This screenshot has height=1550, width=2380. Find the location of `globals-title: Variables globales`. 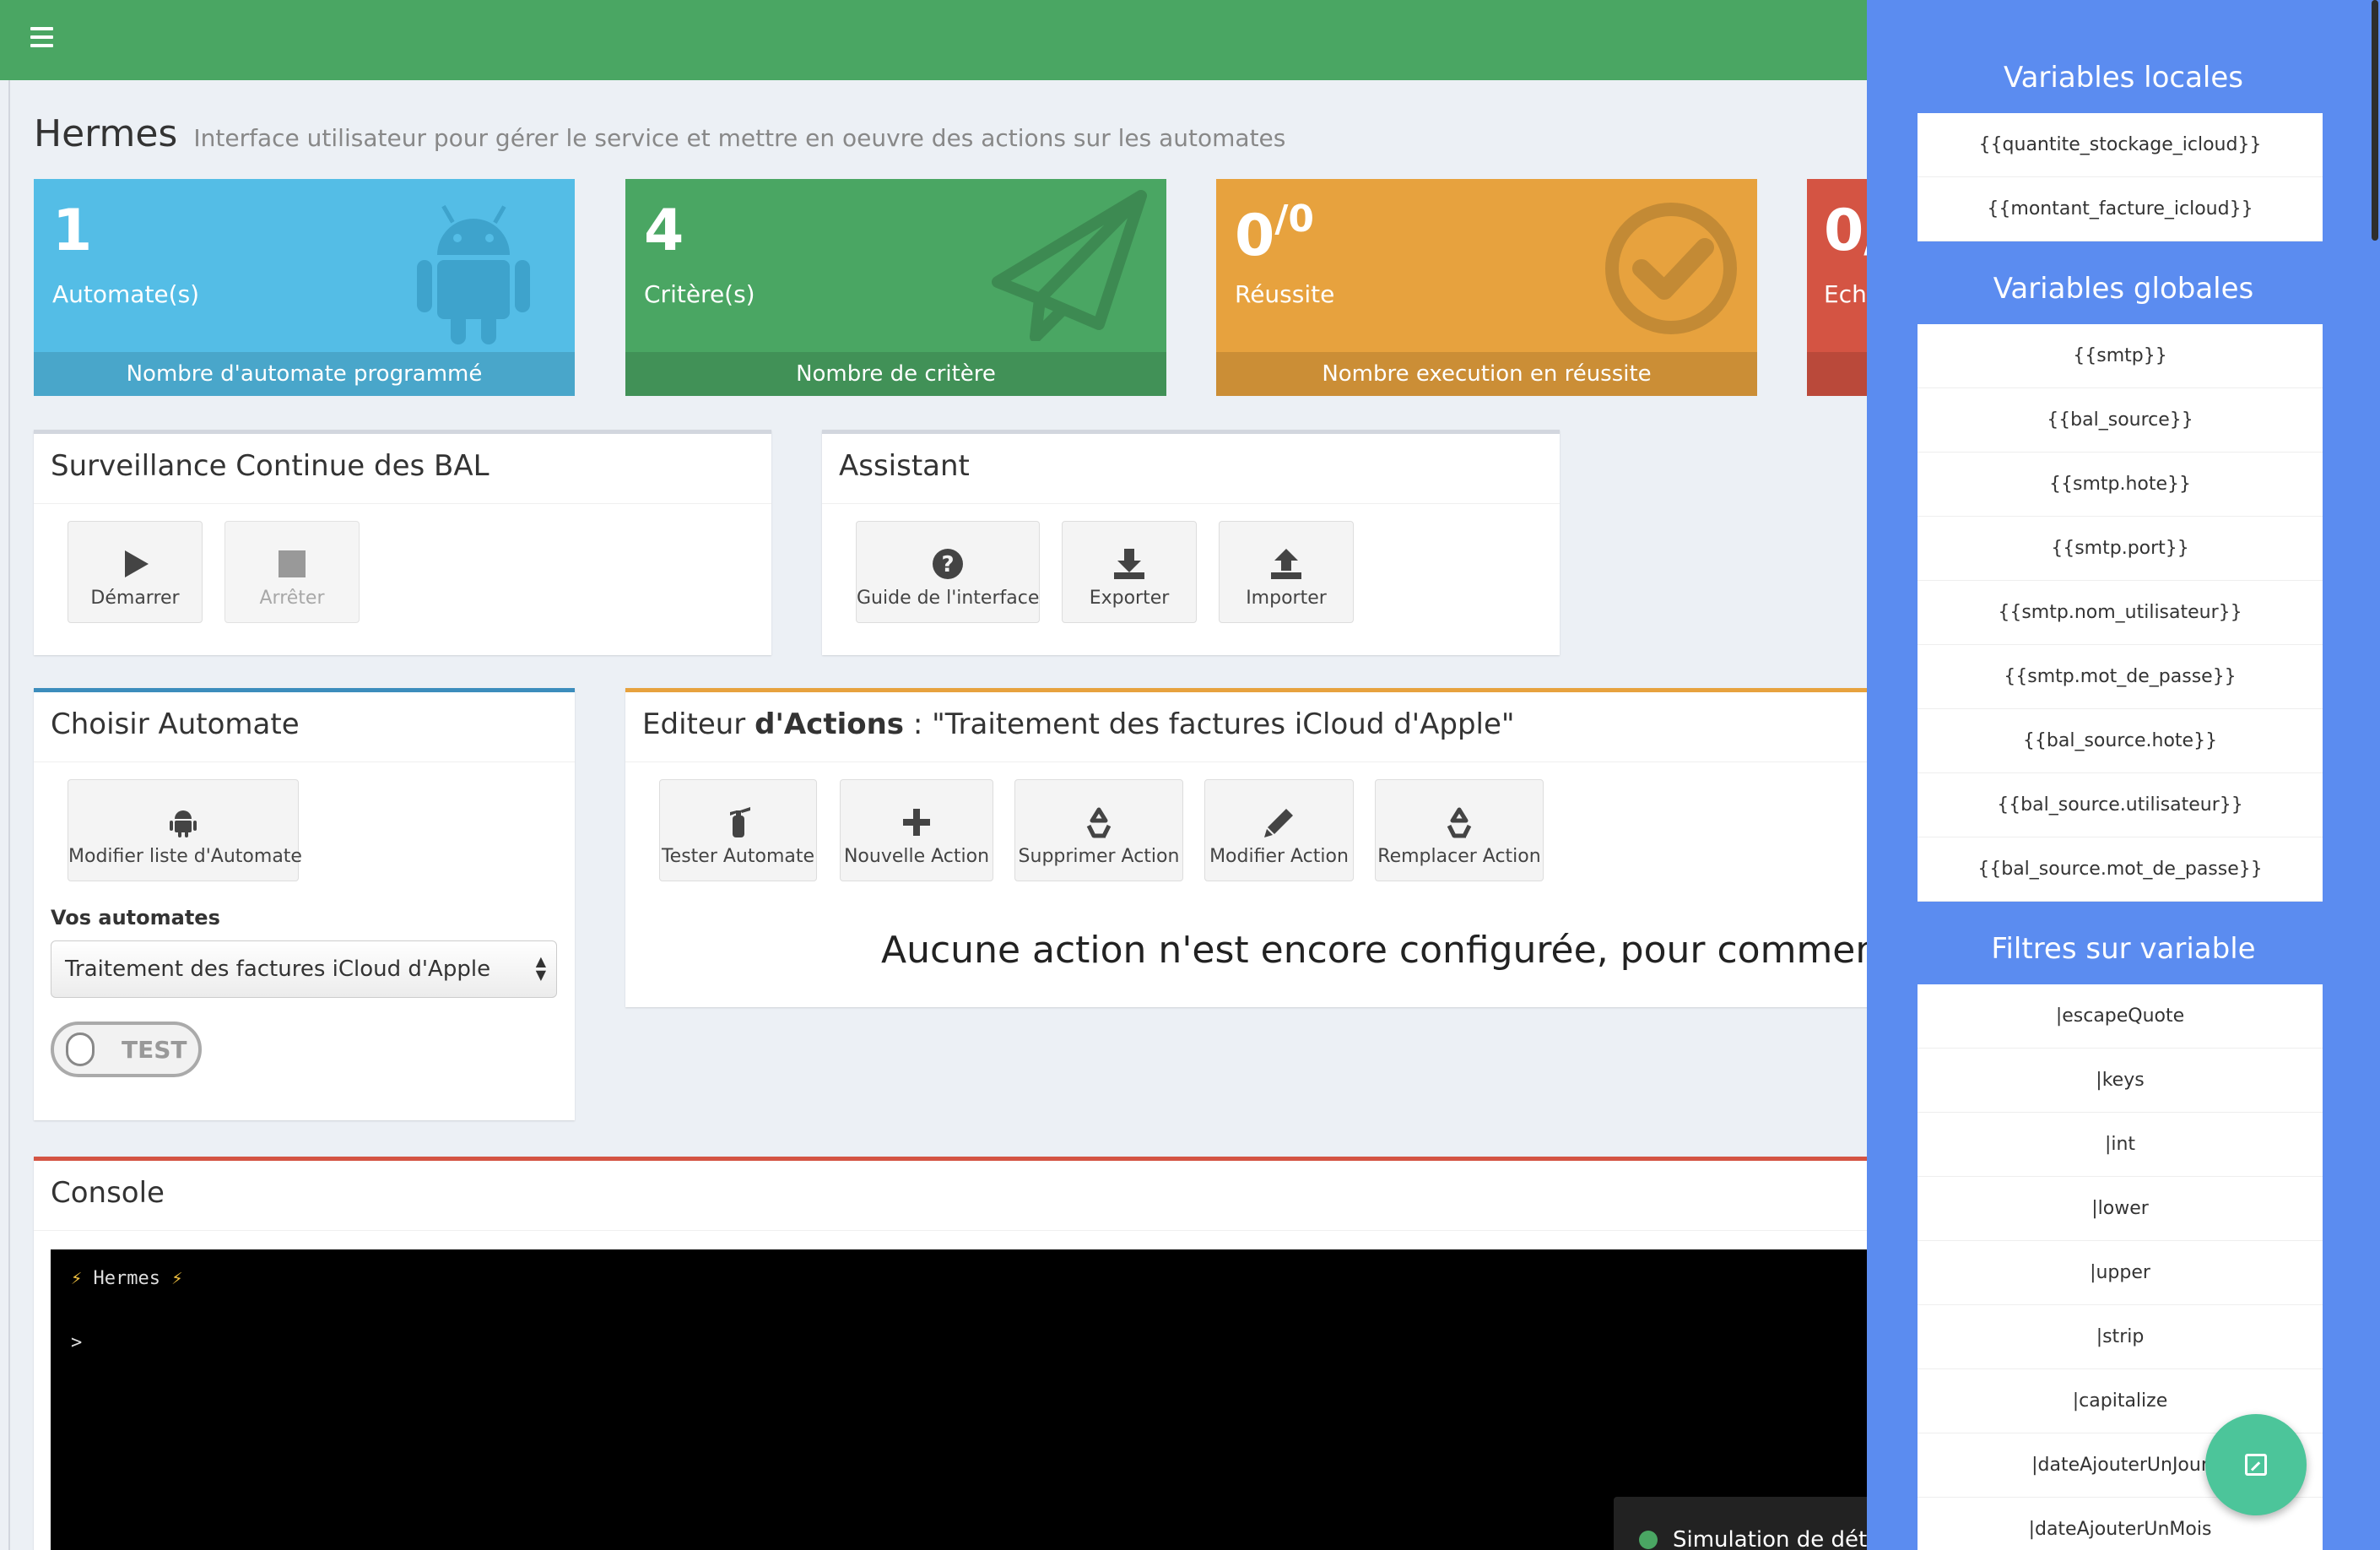

globals-title: Variables globales is located at coordinates (2123, 289).